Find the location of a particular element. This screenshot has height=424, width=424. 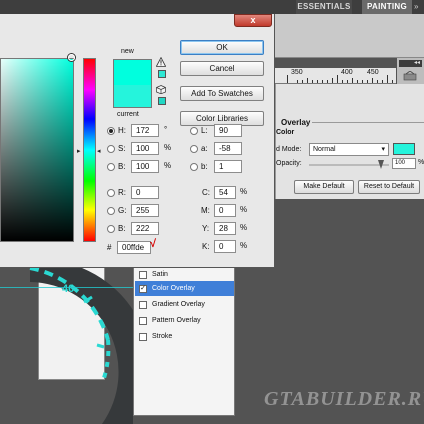

blue-label: B: is located at coordinates (122, 228).